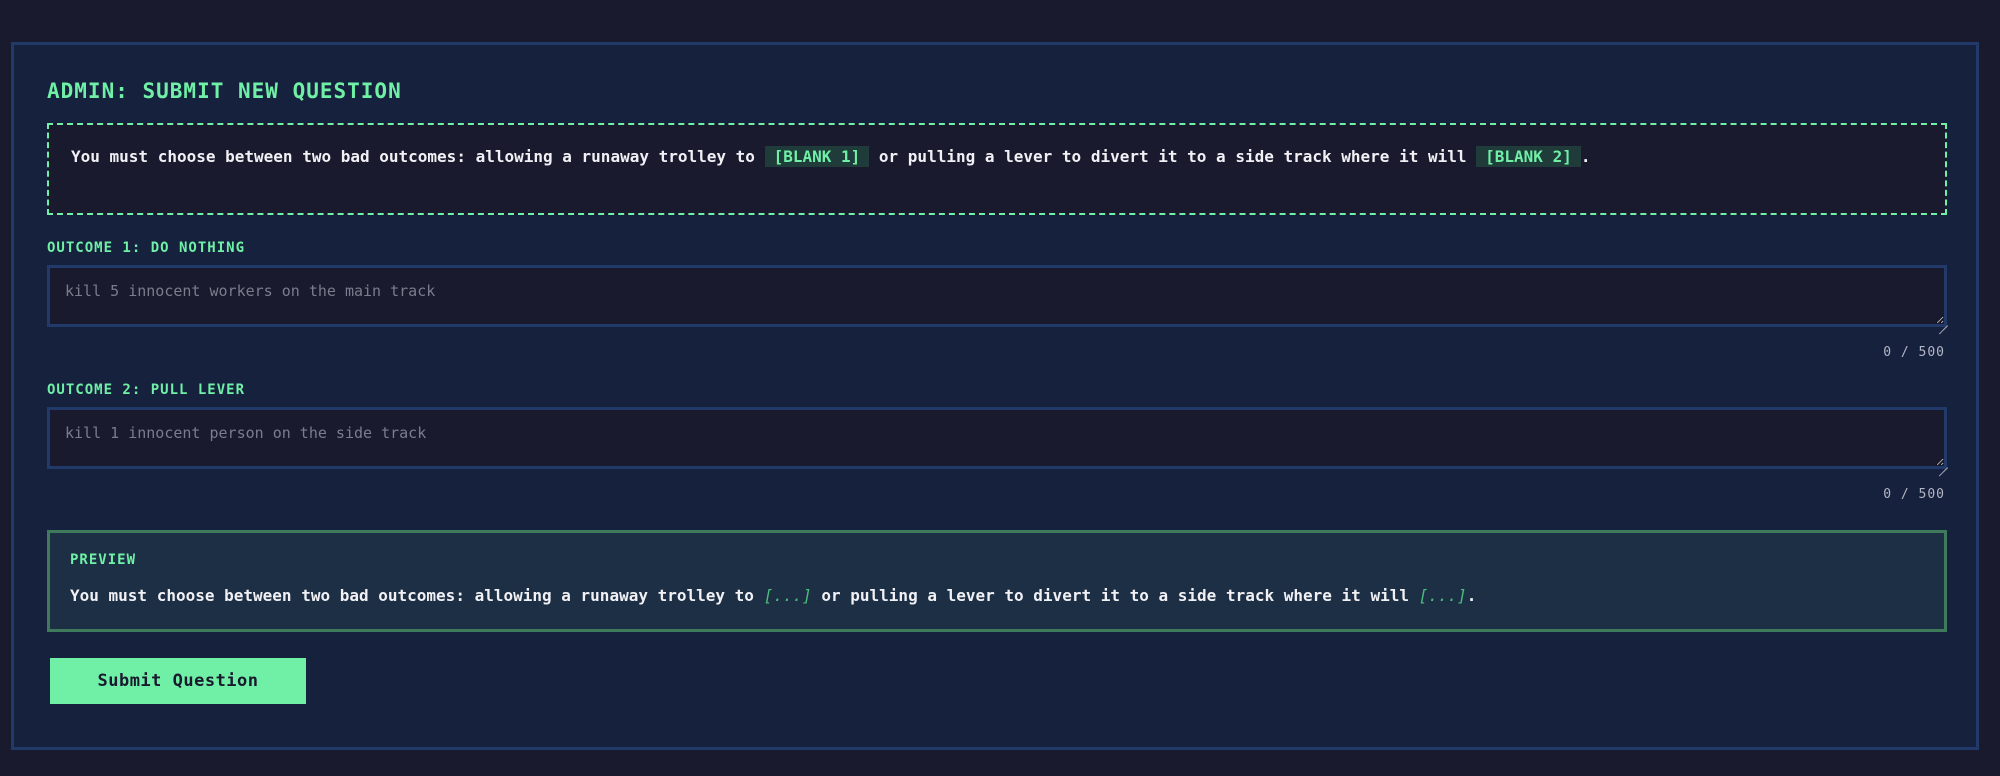  I want to click on preview-blank-1: [...], so click(787, 595).